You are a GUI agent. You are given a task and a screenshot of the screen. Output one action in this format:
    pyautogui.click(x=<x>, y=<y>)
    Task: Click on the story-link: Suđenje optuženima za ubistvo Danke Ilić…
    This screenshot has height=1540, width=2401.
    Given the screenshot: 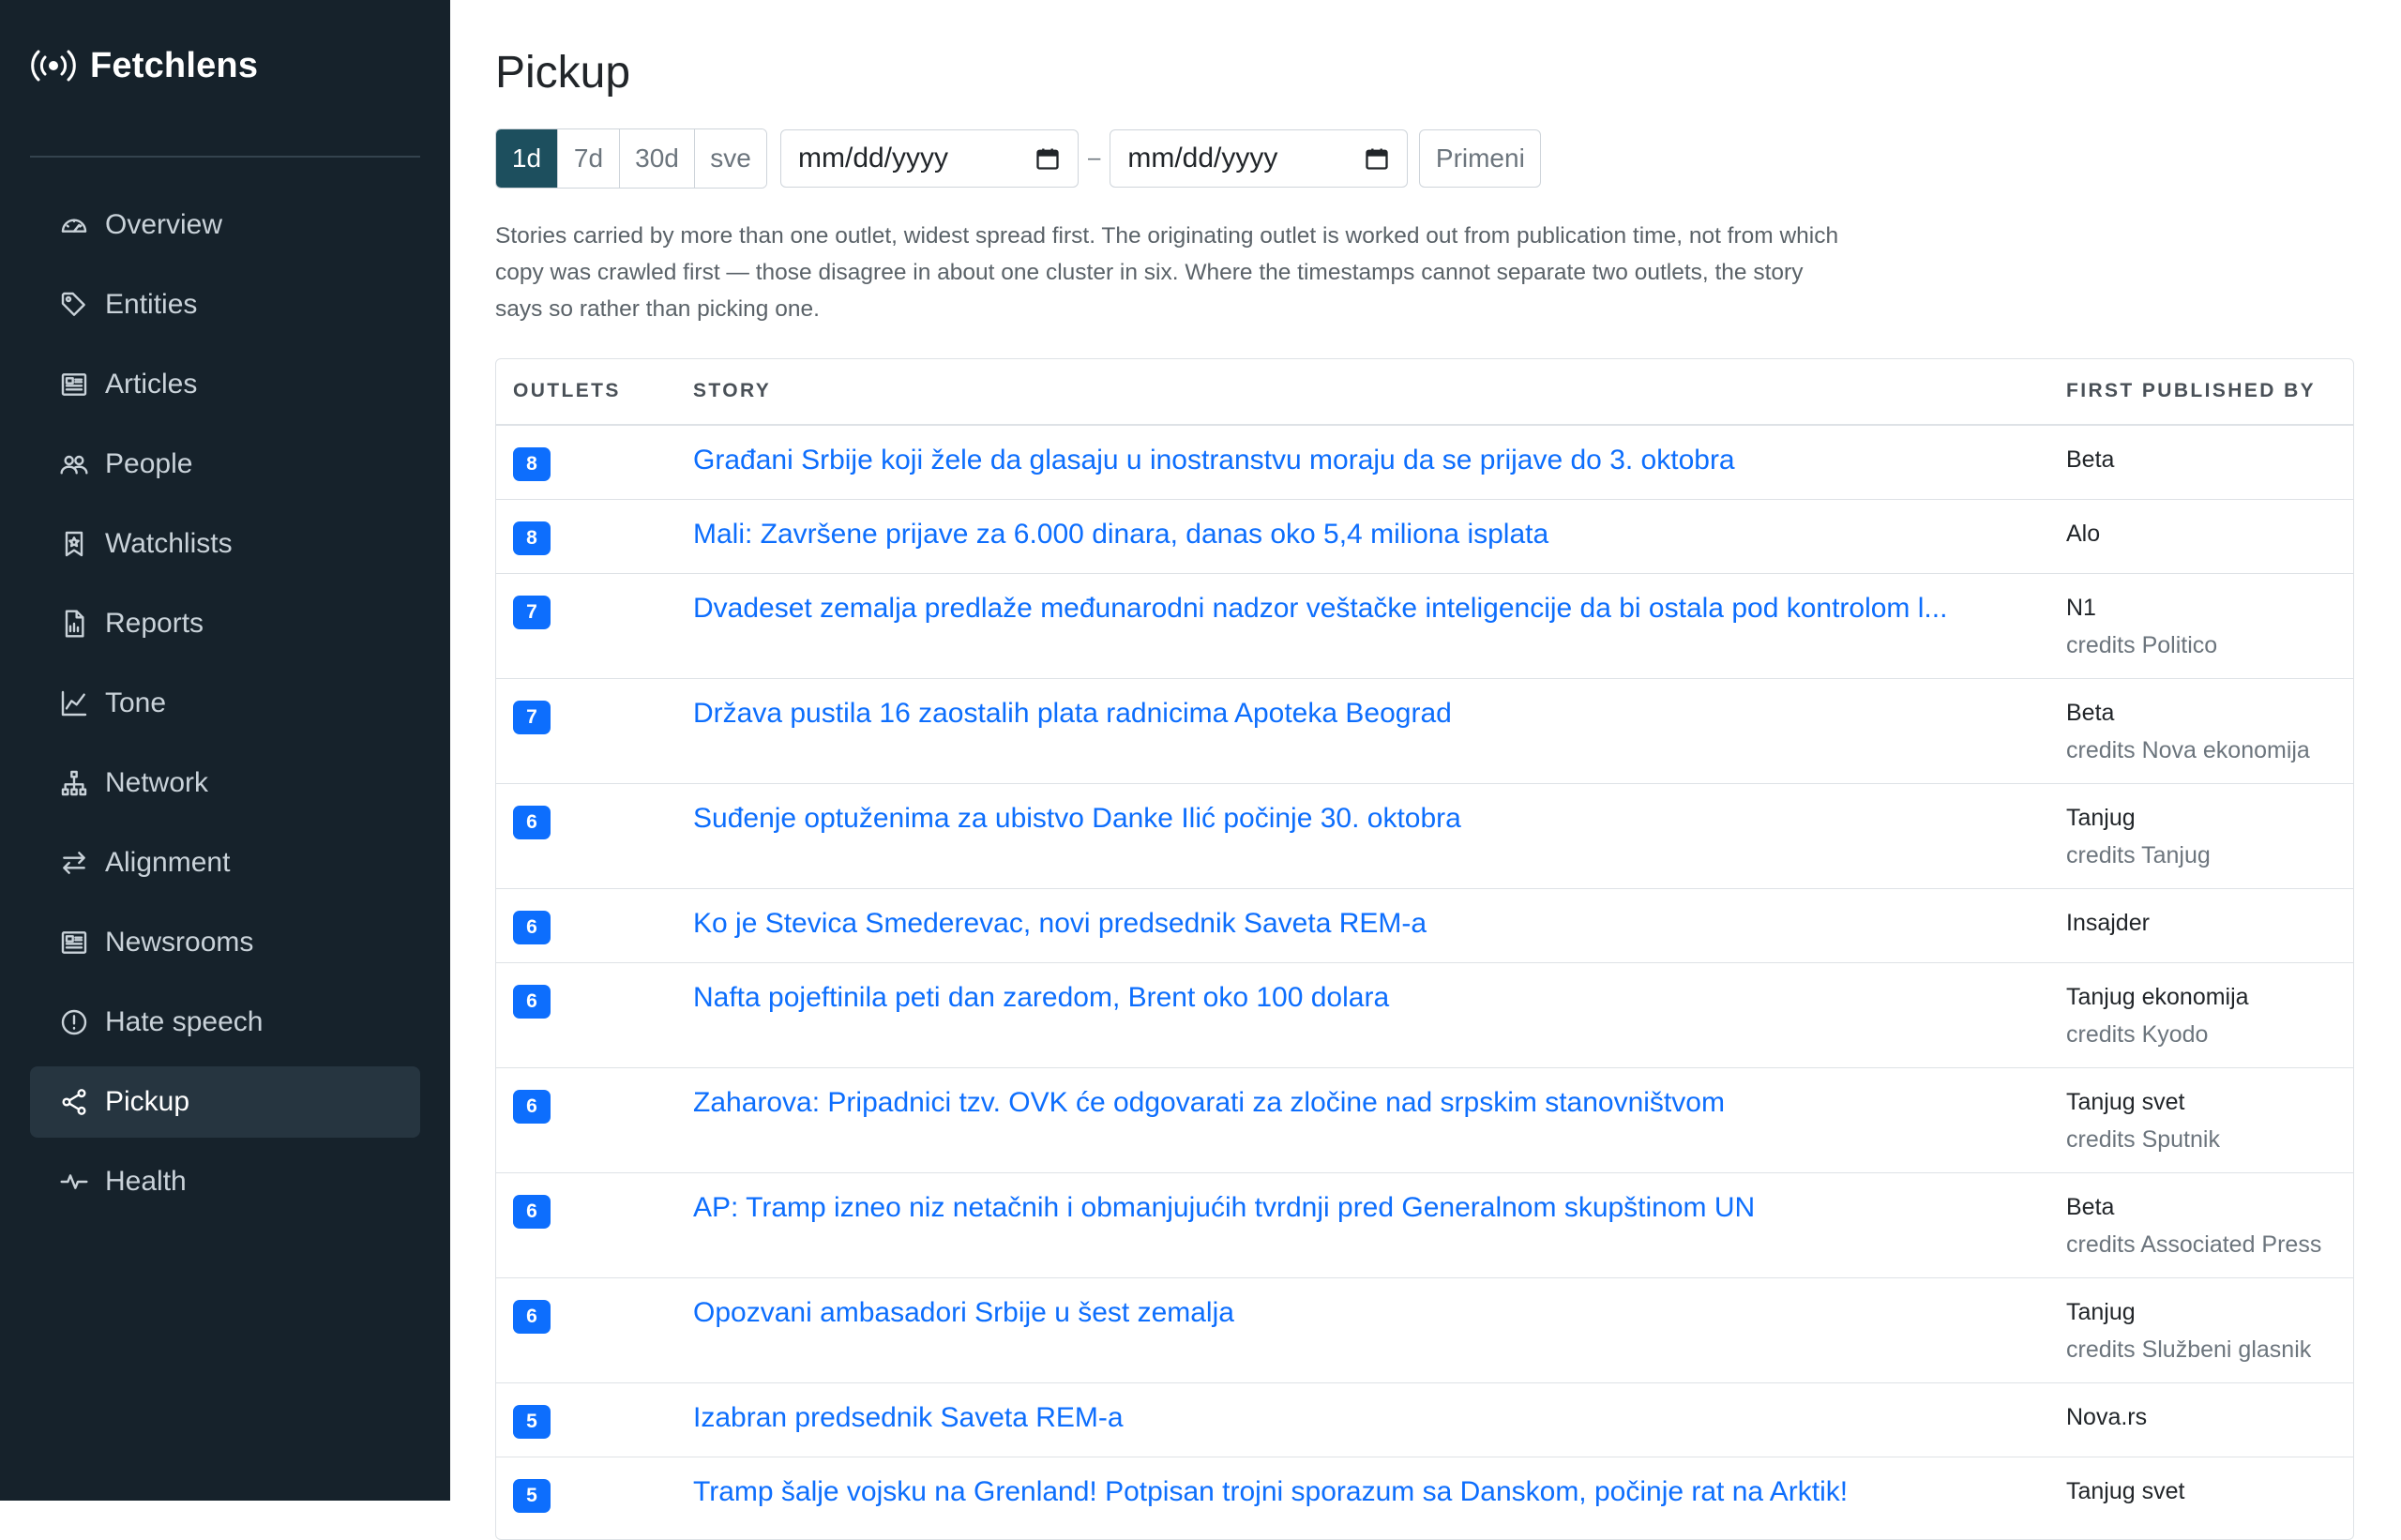 What is the action you would take?
    pyautogui.click(x=1077, y=819)
    